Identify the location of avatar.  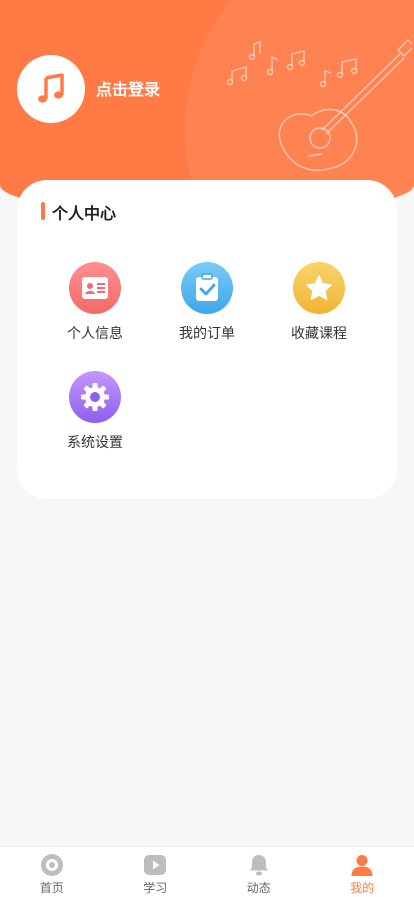
(51, 89).